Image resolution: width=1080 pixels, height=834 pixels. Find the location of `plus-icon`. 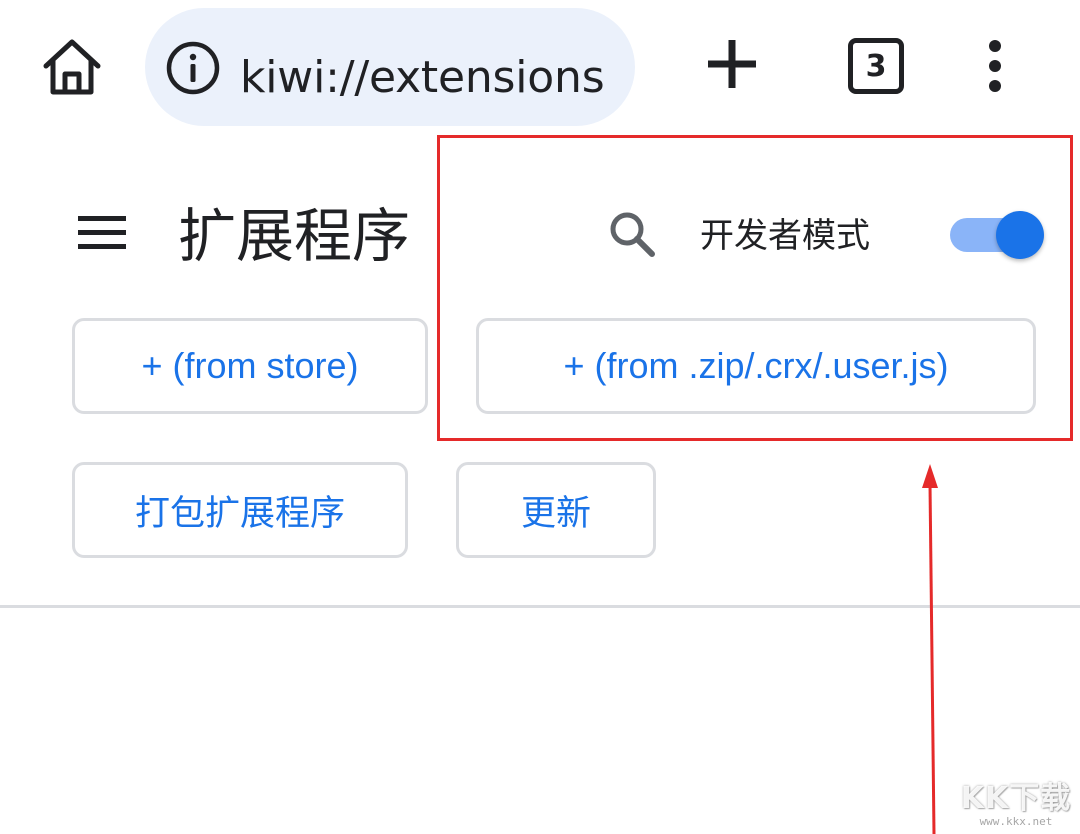

plus-icon is located at coordinates (732, 64).